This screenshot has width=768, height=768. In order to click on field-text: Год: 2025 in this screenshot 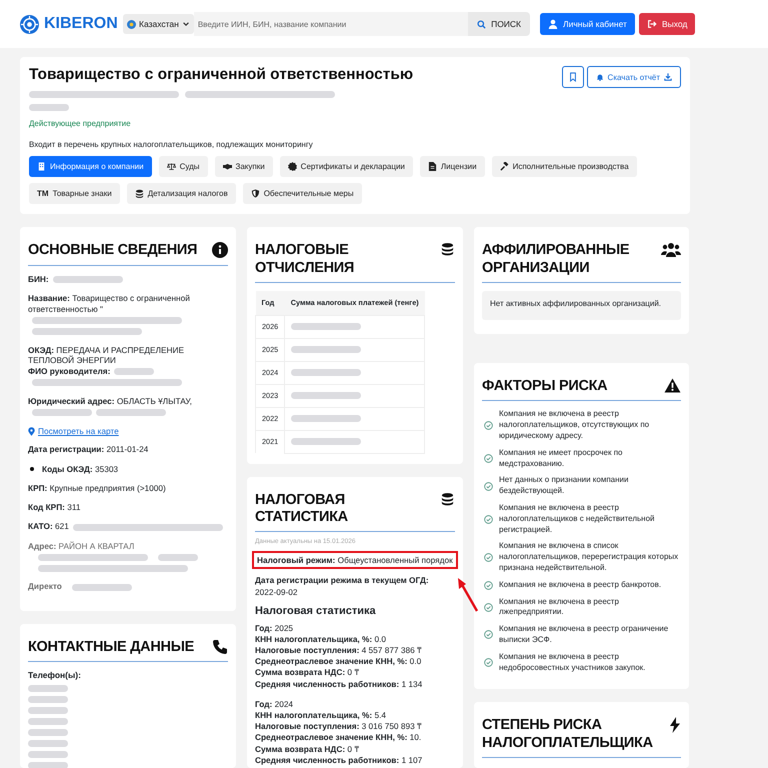, I will do `click(274, 628)`.